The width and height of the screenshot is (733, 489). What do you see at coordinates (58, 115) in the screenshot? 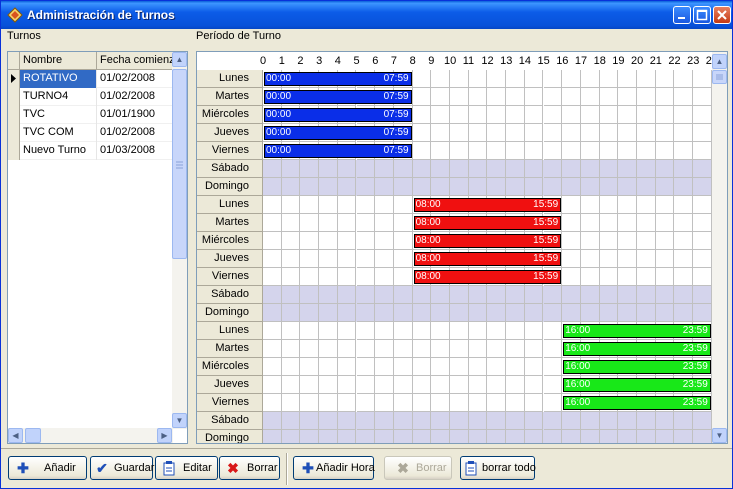
I see `cell-nombre: TVC` at bounding box center [58, 115].